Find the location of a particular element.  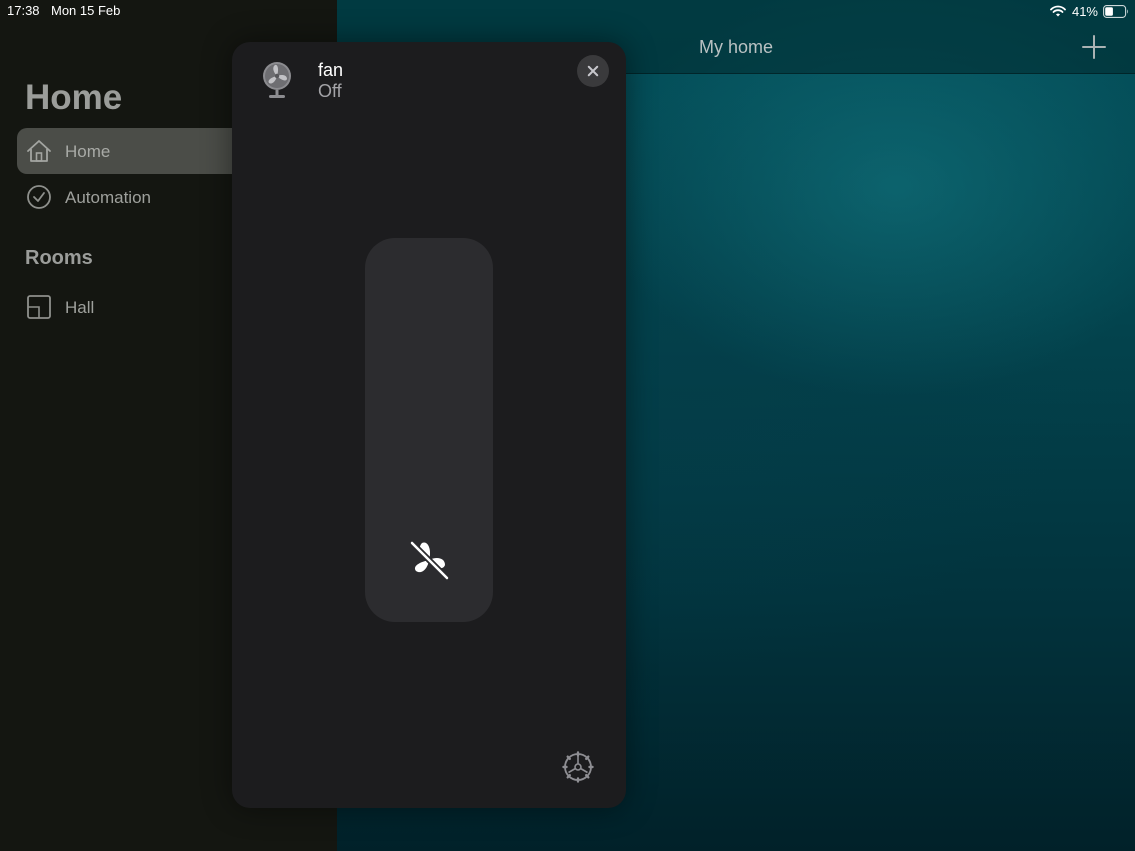

fan-icon is located at coordinates (277, 80).